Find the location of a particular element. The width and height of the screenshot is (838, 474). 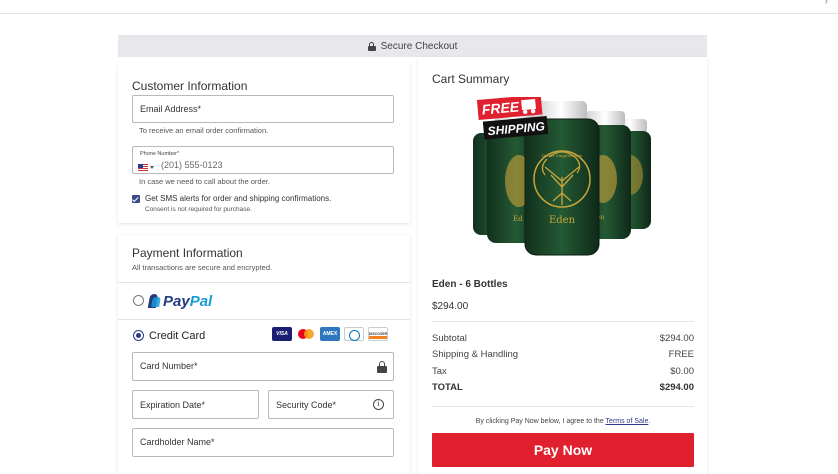

card-number-label: Card Number* is located at coordinates (169, 366).